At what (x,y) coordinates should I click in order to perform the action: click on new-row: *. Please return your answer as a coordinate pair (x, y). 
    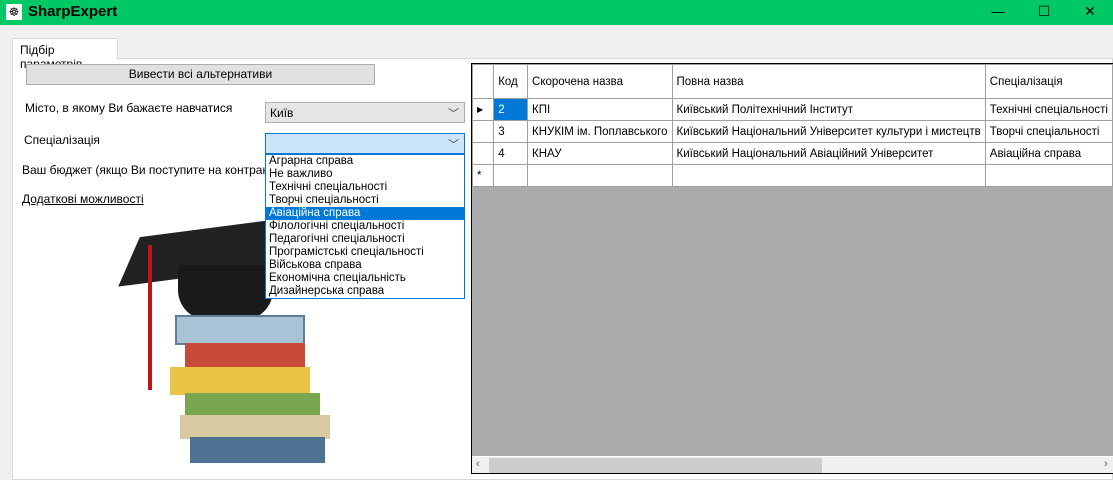
    Looking at the image, I should click on (792, 175).